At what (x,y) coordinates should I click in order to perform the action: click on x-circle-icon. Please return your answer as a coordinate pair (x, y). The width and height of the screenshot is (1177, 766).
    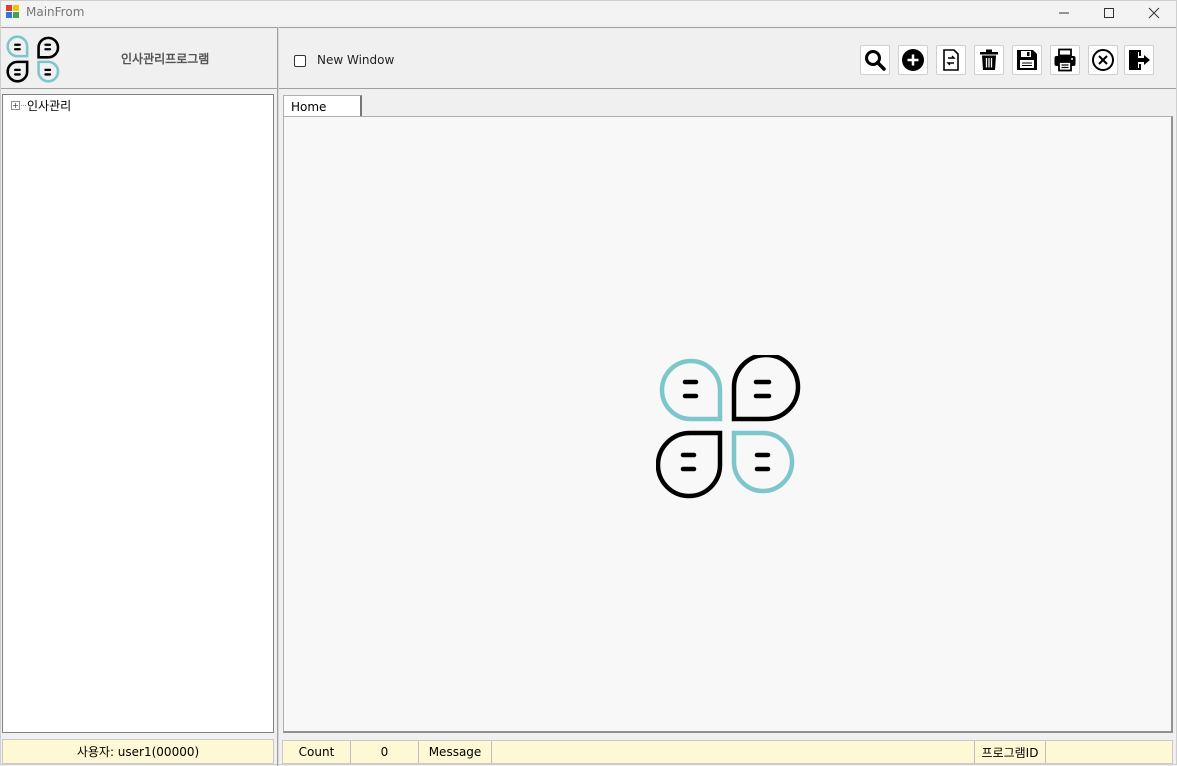
    Looking at the image, I should click on (1103, 60).